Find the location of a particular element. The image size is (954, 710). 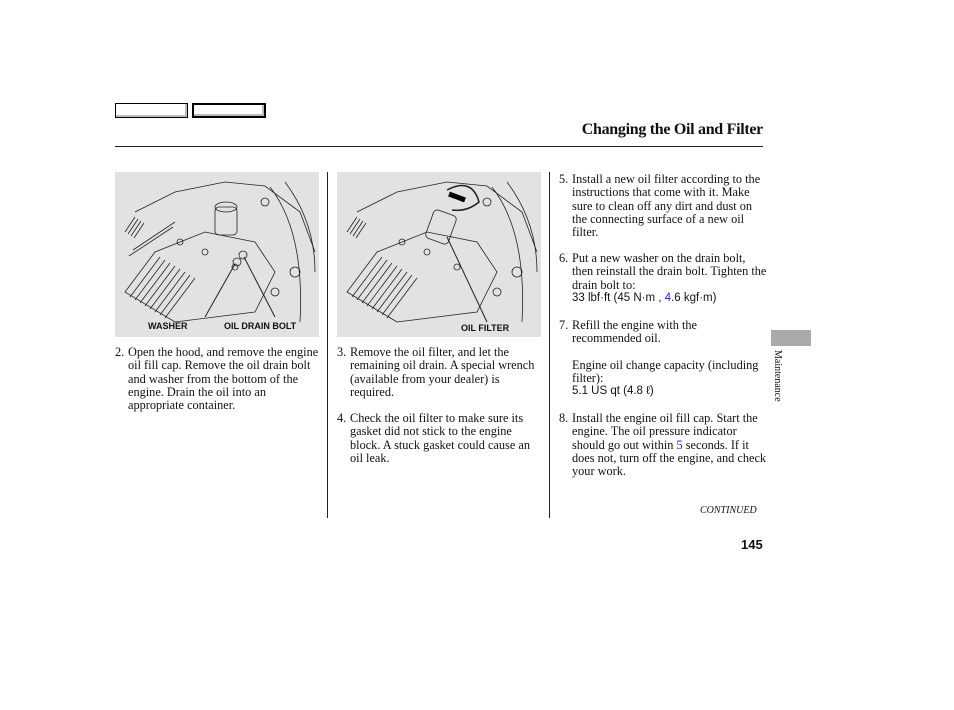

torque-spec: 33 lbf·ft (45 N·m , 4.6 kgf·m) is located at coordinates (670, 298).